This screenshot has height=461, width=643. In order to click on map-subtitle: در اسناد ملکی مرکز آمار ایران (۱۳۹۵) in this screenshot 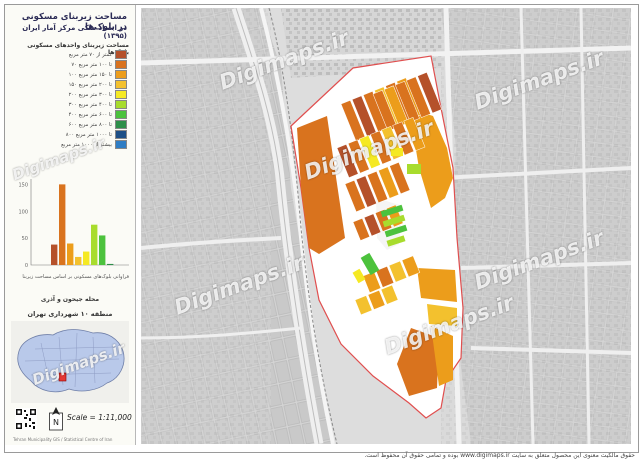, I will do `click(74, 32)`.